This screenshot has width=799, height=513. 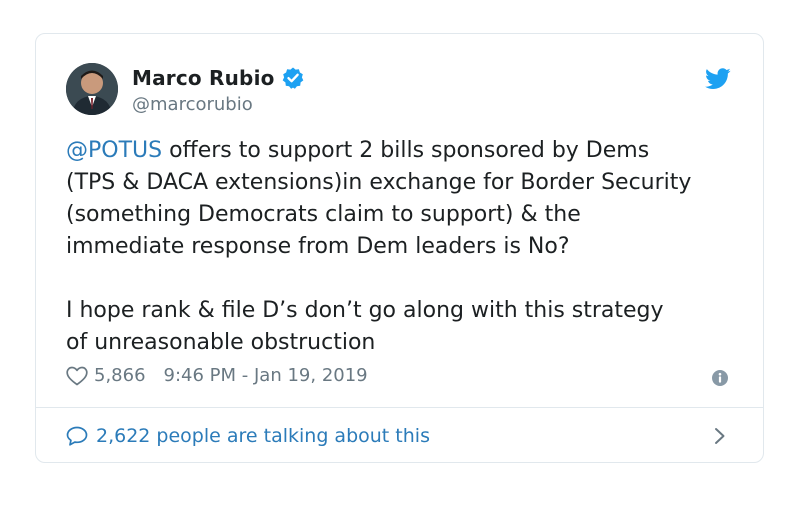 I want to click on tweet-timestamp: 9:46 PM - Jan 19, 2019, so click(x=266, y=375).